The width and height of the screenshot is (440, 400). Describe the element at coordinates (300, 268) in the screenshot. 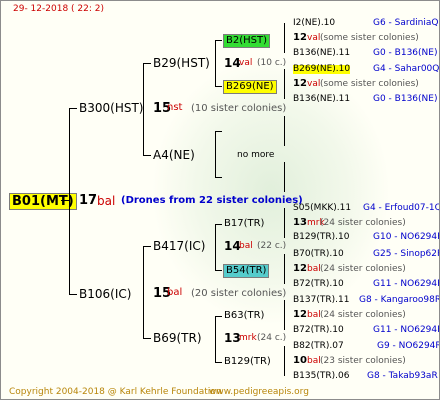

I see `g4-10-gen: 12` at that location.